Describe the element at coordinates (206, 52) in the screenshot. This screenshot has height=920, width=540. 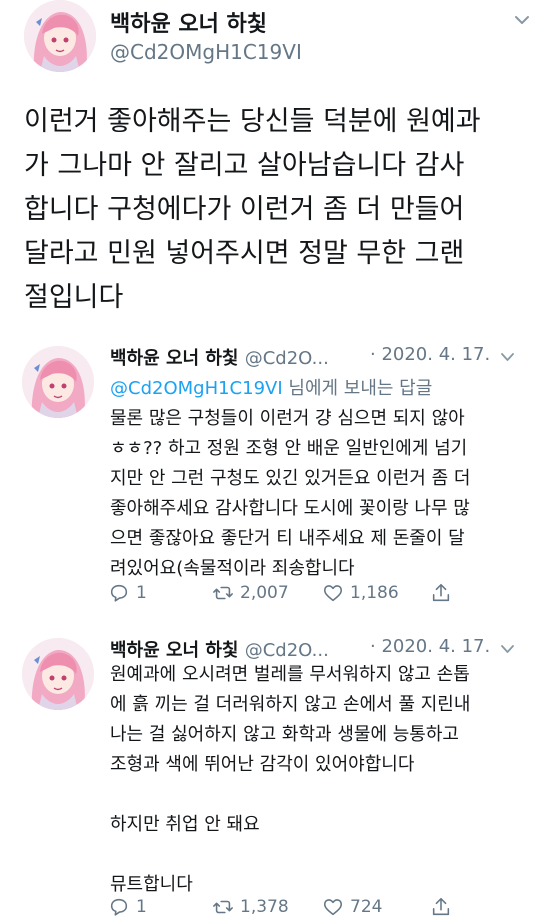
I see `author-handle: @Cd2OMgH1C19VI` at that location.